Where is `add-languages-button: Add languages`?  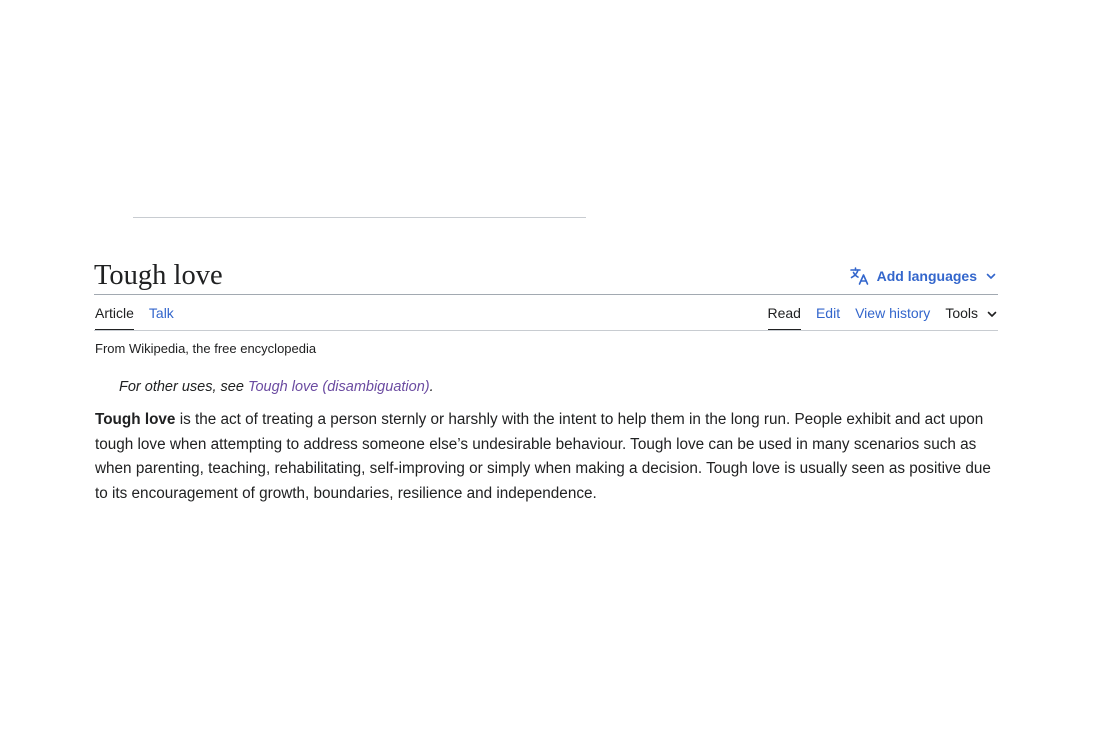 add-languages-button: Add languages is located at coordinates (923, 276).